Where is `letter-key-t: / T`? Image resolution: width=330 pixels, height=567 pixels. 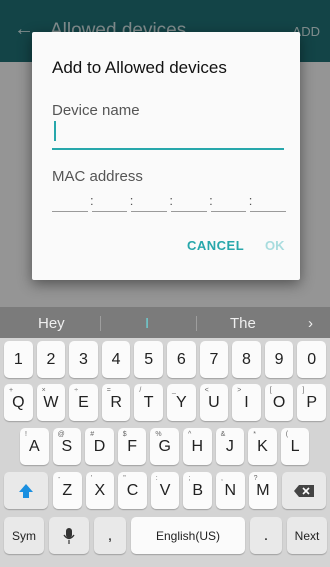 letter-key-t: / T is located at coordinates (148, 402).